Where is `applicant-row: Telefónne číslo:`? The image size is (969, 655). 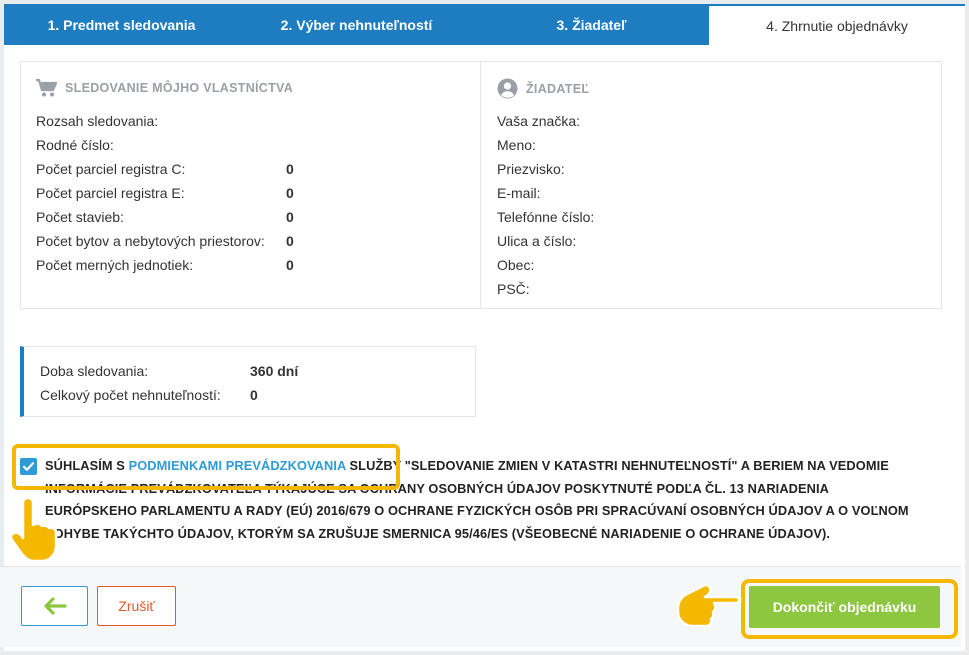
applicant-row: Telefónne číslo: is located at coordinates (707, 217).